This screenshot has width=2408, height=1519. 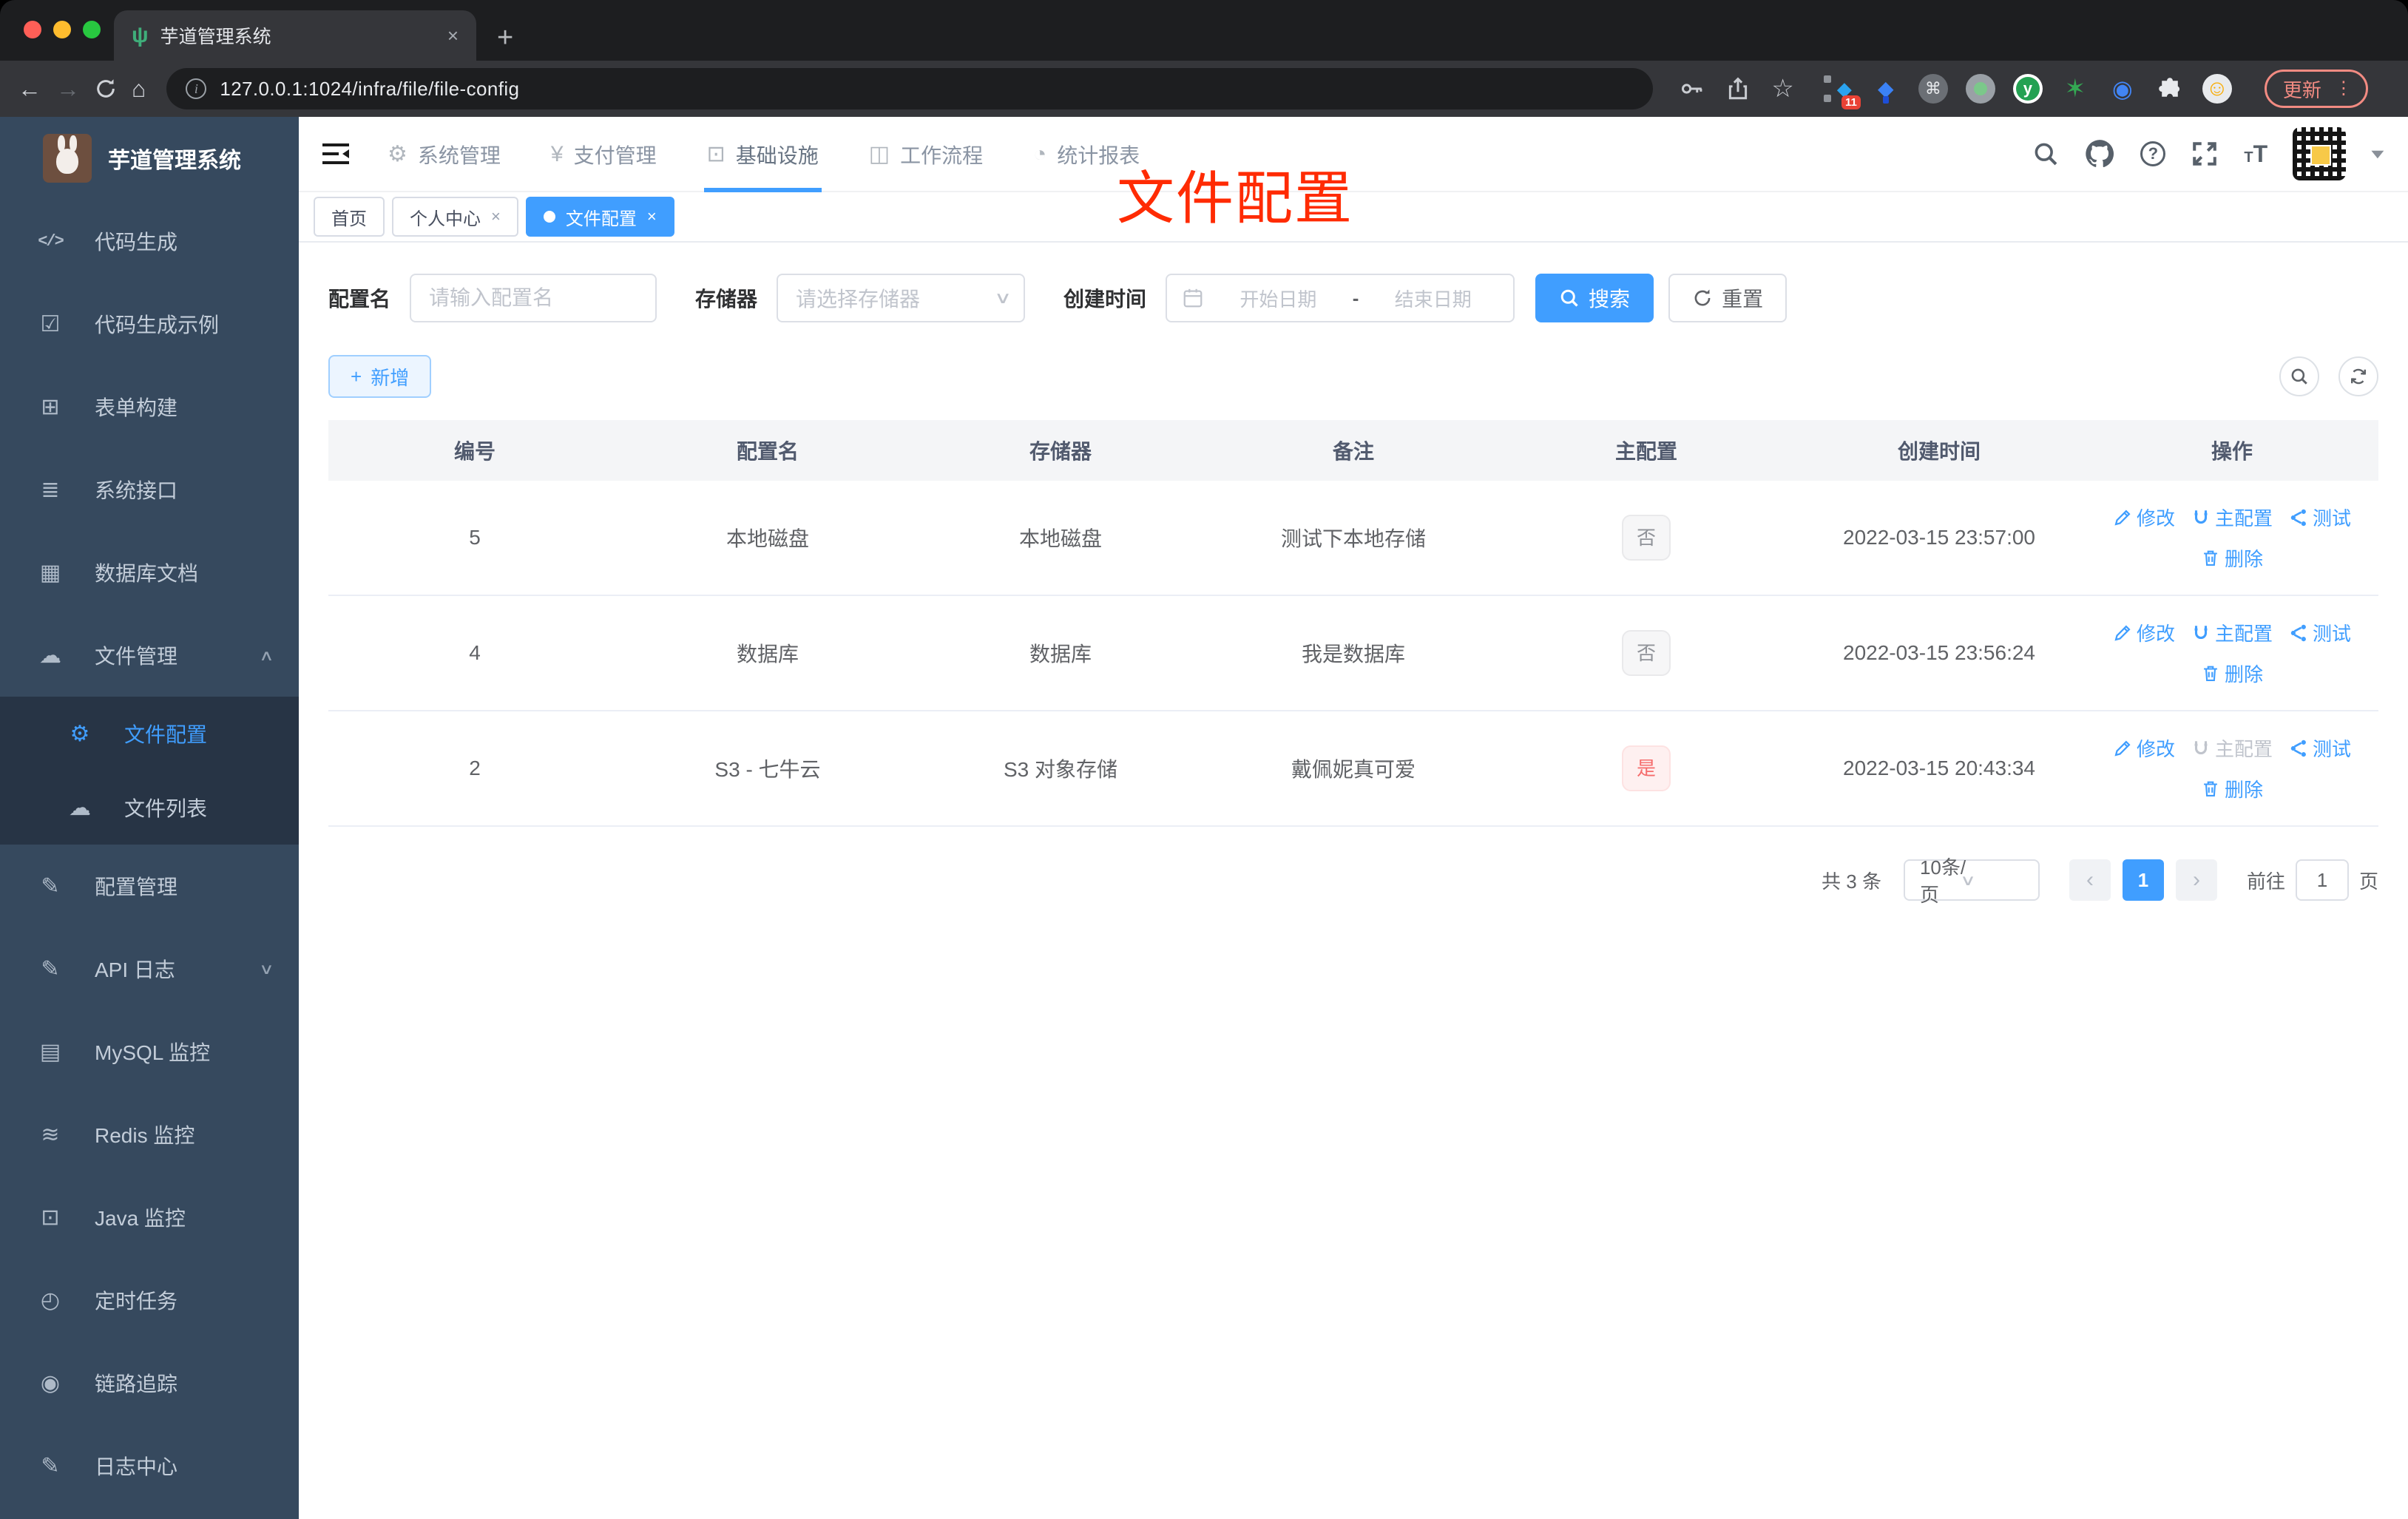 What do you see at coordinates (2205, 154) in the screenshot?
I see `fullscreen-icon` at bounding box center [2205, 154].